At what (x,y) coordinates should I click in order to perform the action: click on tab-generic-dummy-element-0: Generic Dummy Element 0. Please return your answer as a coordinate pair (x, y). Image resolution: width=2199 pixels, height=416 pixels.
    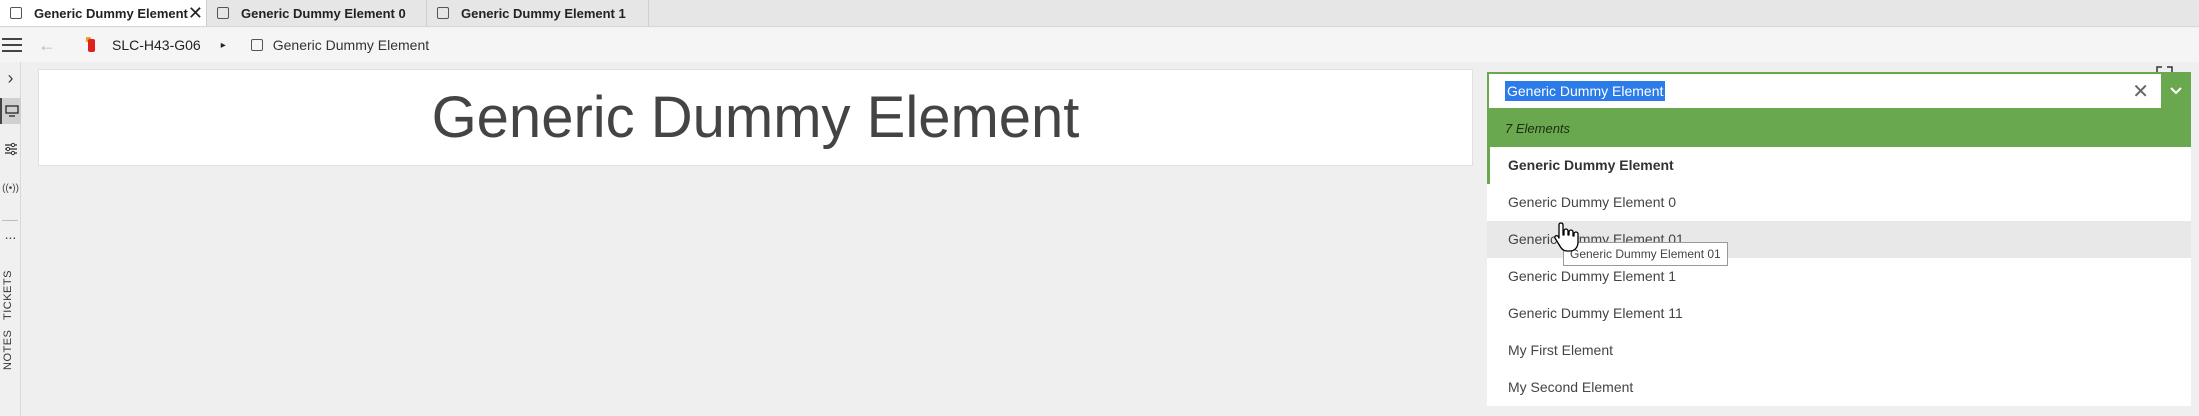
    Looking at the image, I should click on (317, 13).